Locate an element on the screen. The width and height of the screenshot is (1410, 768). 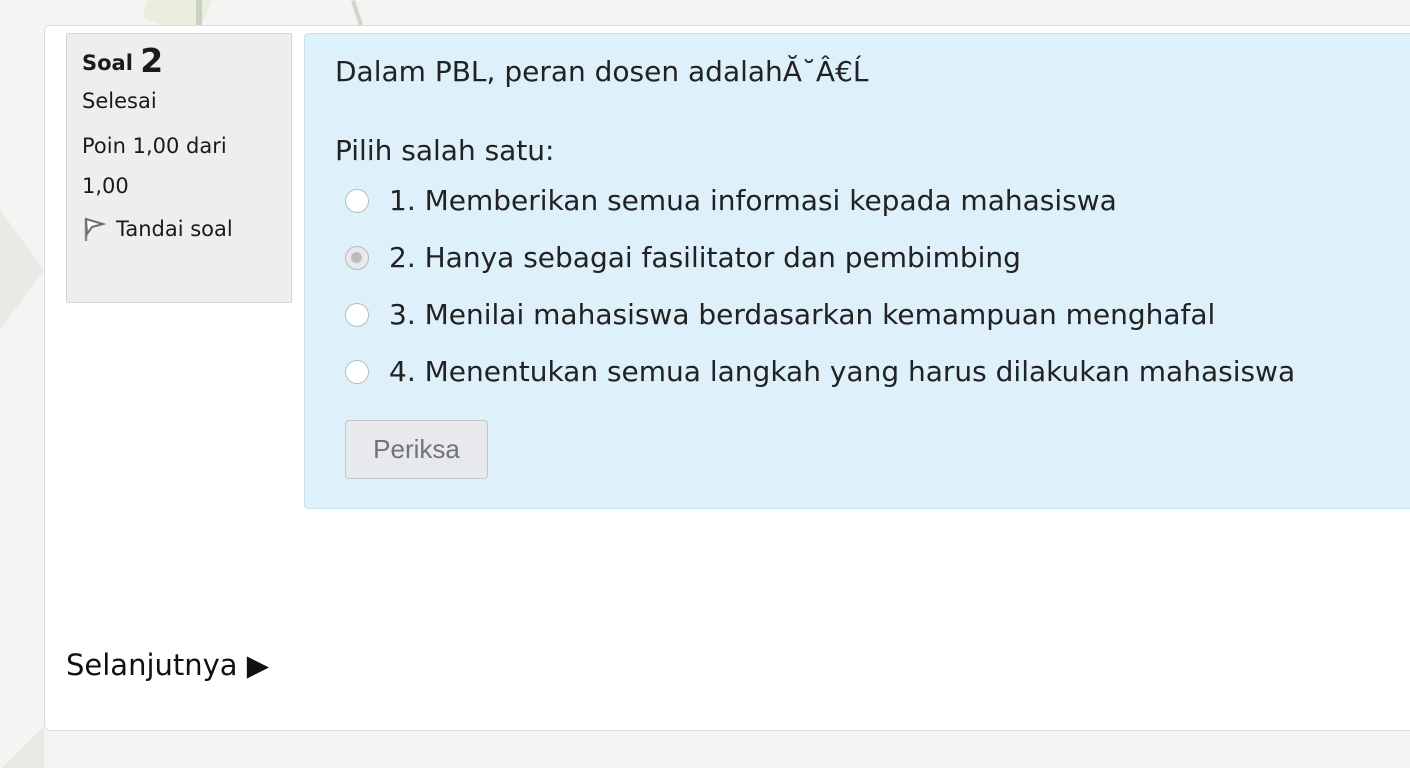
question-grade: Poin 1,00 dari 1,00 is located at coordinates (179, 166).